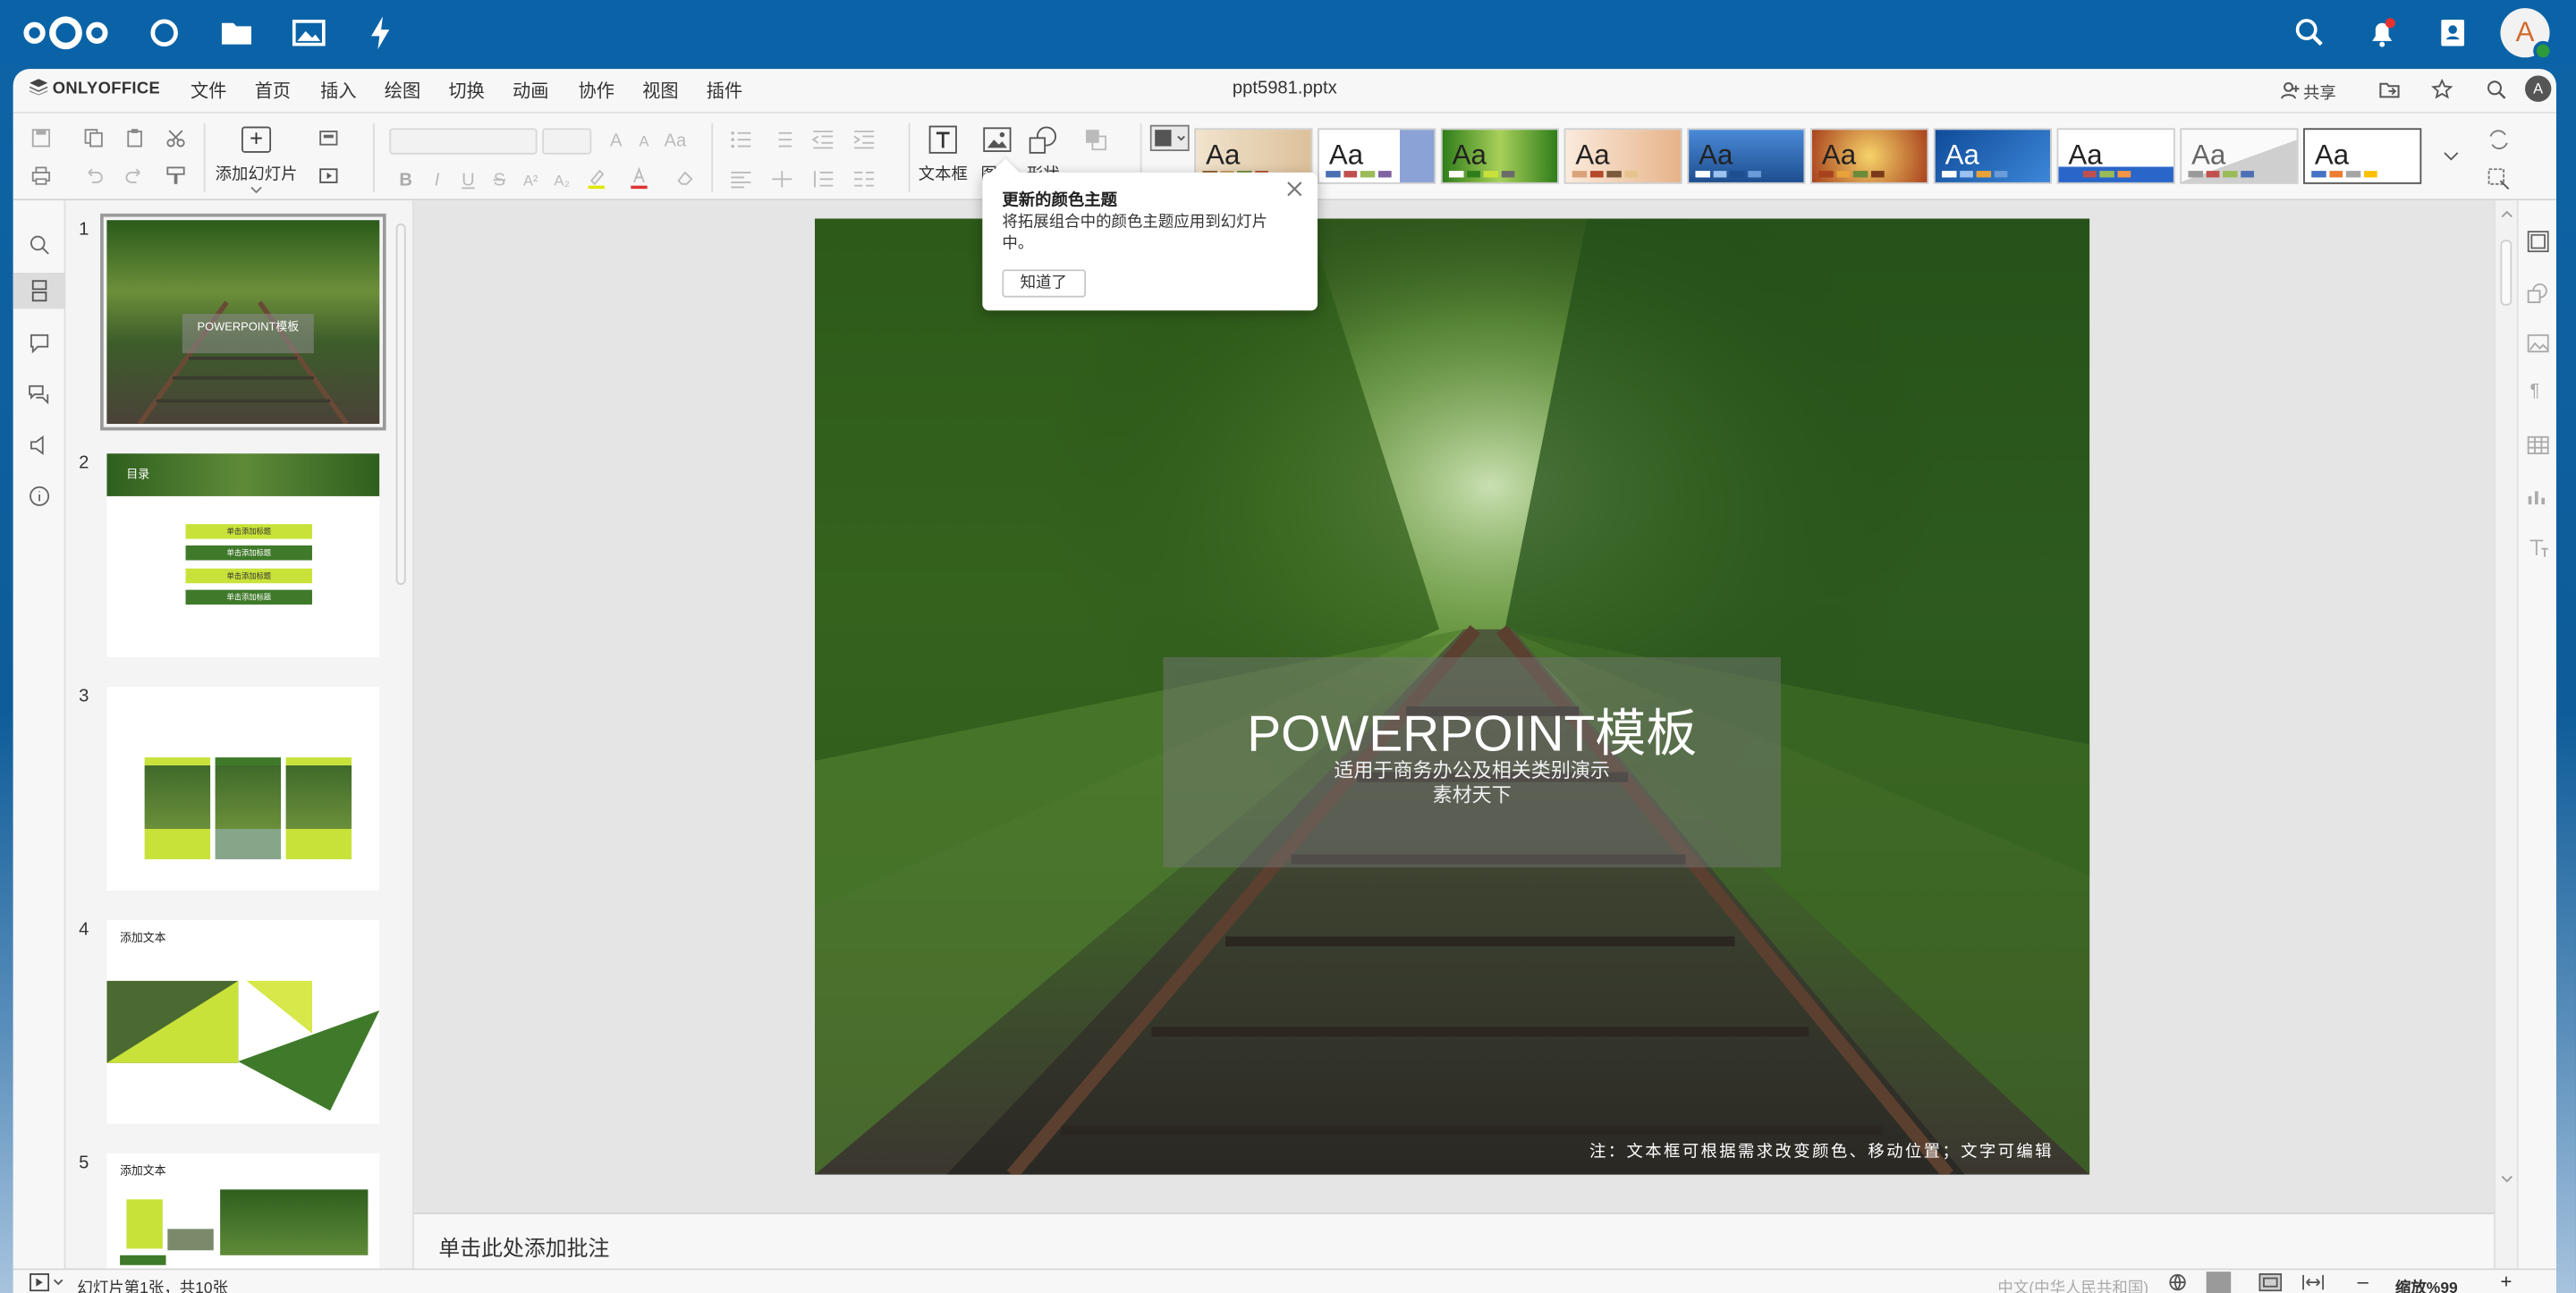  Describe the element at coordinates (176, 177) in the screenshot. I see `format-painter-icon` at that location.